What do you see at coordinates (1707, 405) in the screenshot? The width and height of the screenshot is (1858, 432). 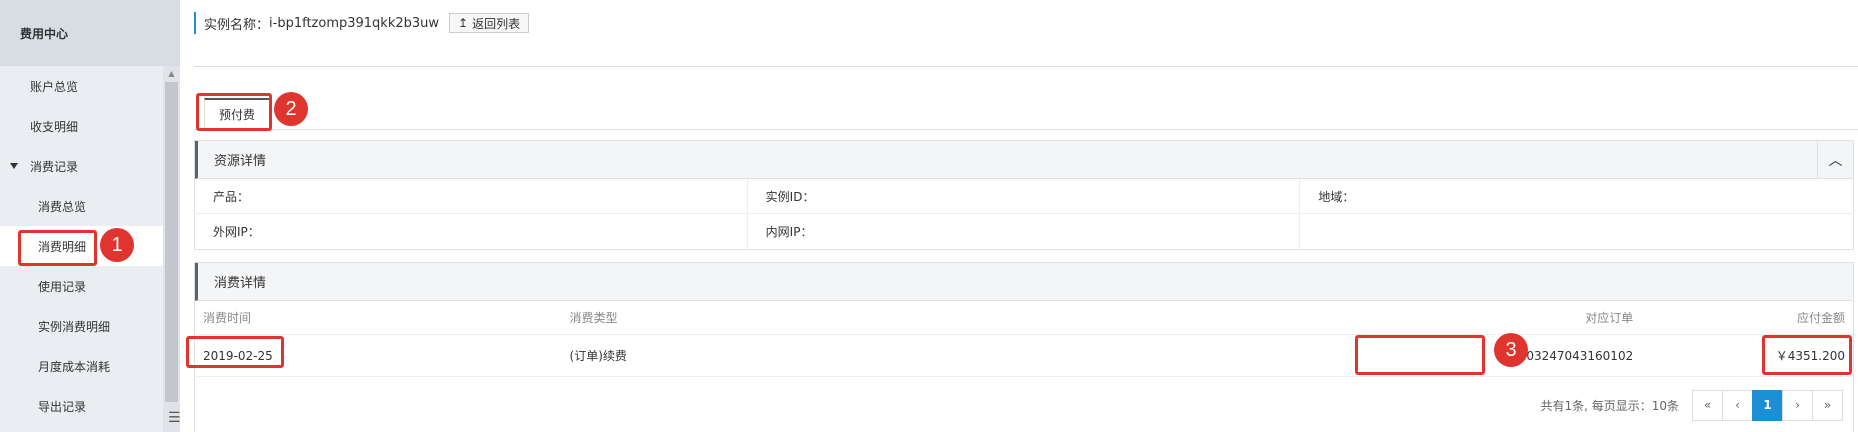 I see `first-page-button: «` at bounding box center [1707, 405].